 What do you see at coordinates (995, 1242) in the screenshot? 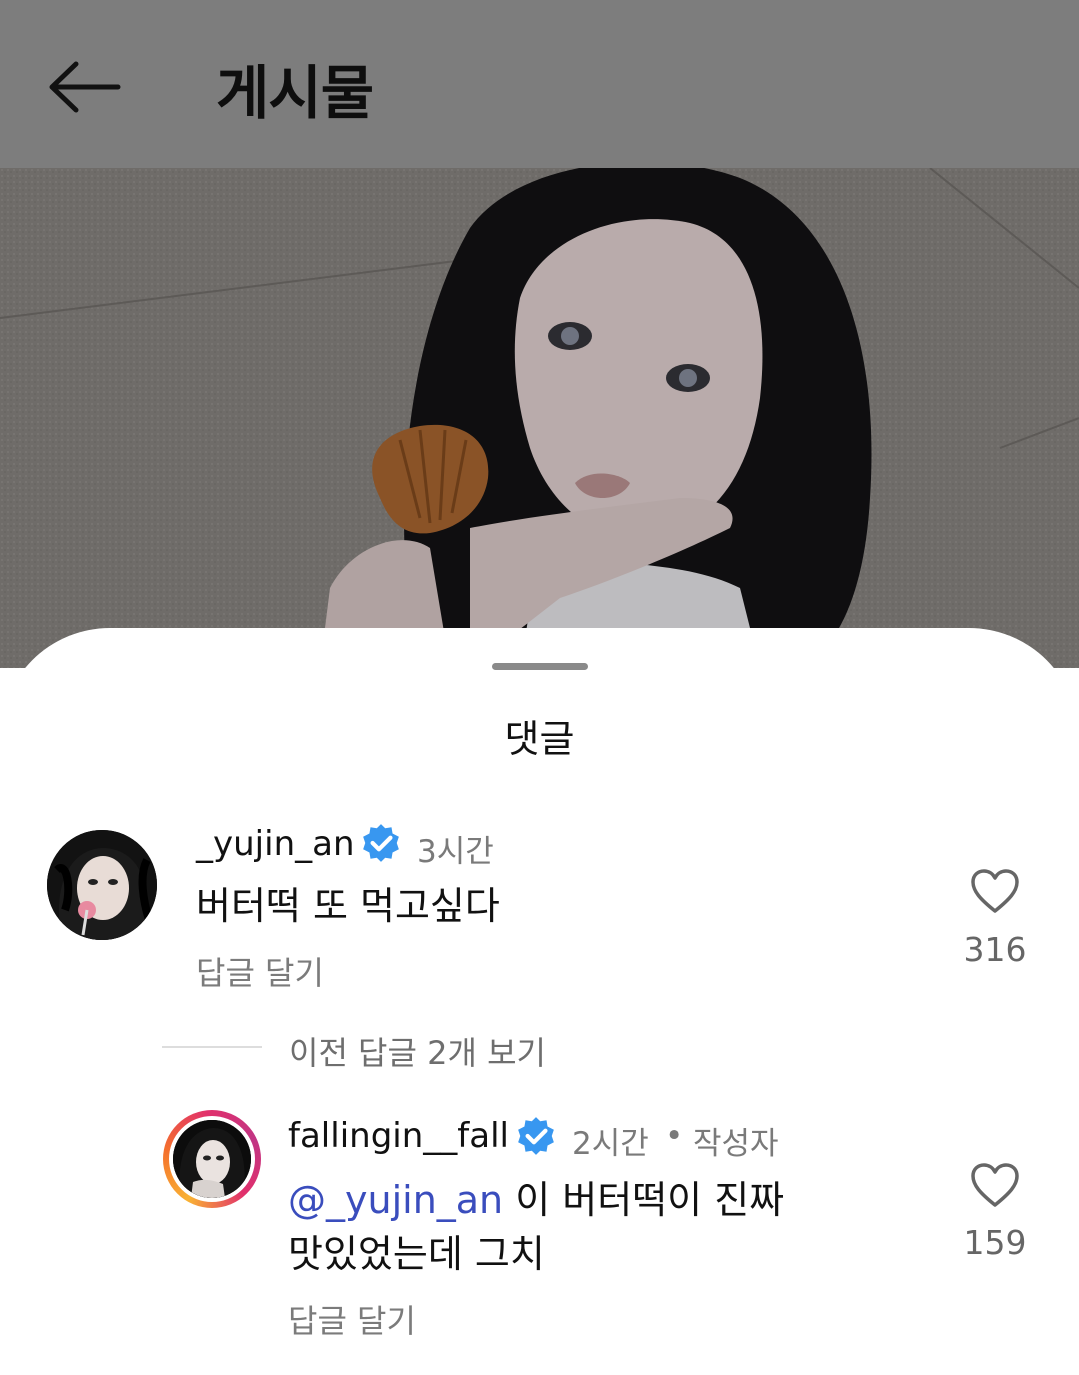
I see `like-count: 159` at bounding box center [995, 1242].